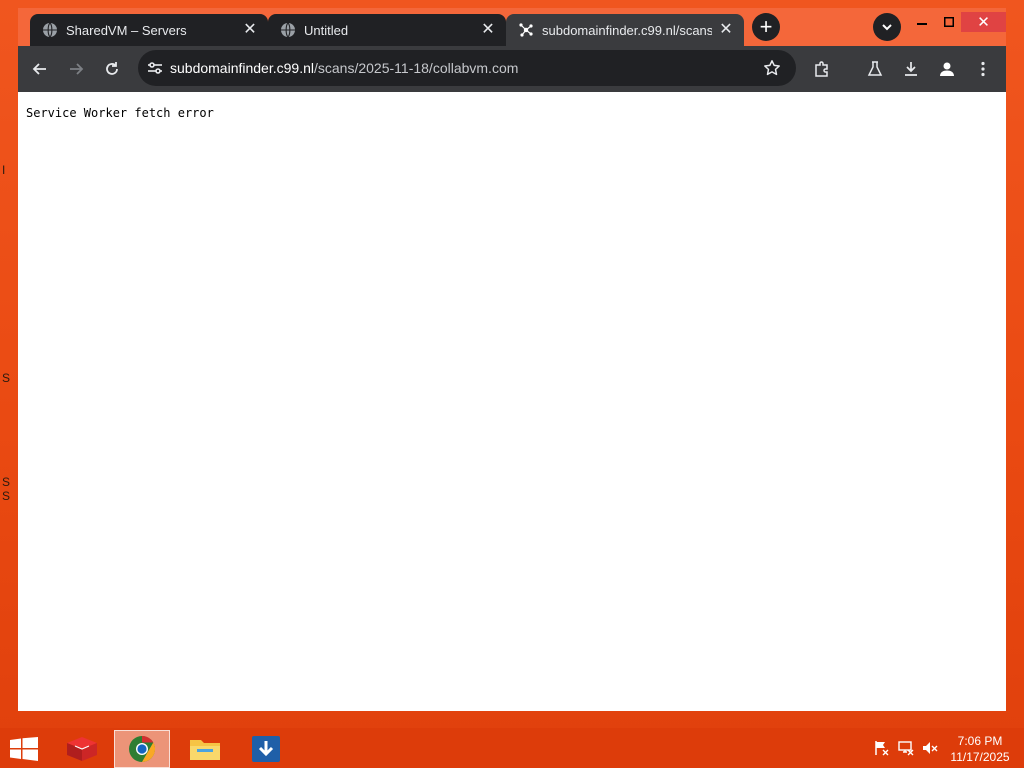  What do you see at coordinates (930, 748) in the screenshot?
I see `volume-muted-icon` at bounding box center [930, 748].